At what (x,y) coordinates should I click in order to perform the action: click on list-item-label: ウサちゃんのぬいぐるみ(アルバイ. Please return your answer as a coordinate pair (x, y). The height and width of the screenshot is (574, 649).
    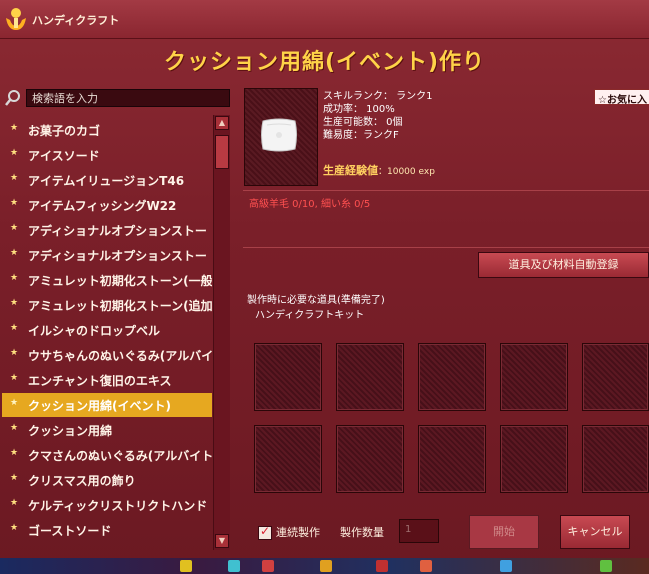
    Looking at the image, I should click on (120, 356).